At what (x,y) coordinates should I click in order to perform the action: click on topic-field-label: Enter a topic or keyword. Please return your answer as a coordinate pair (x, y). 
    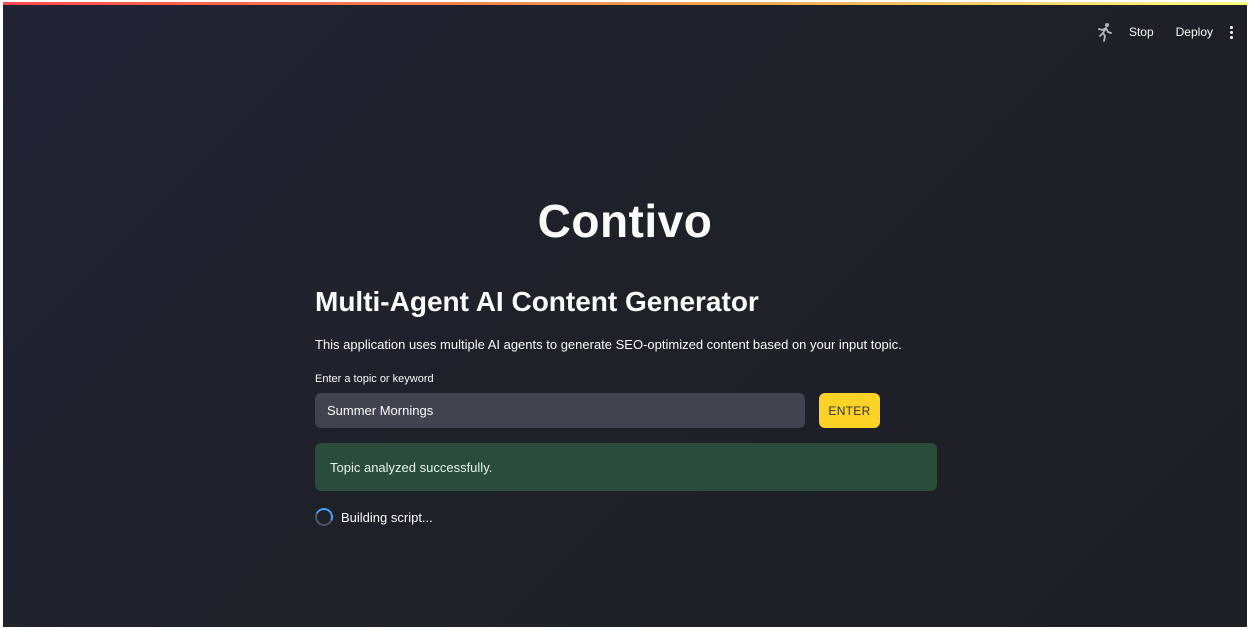
    Looking at the image, I should click on (374, 379).